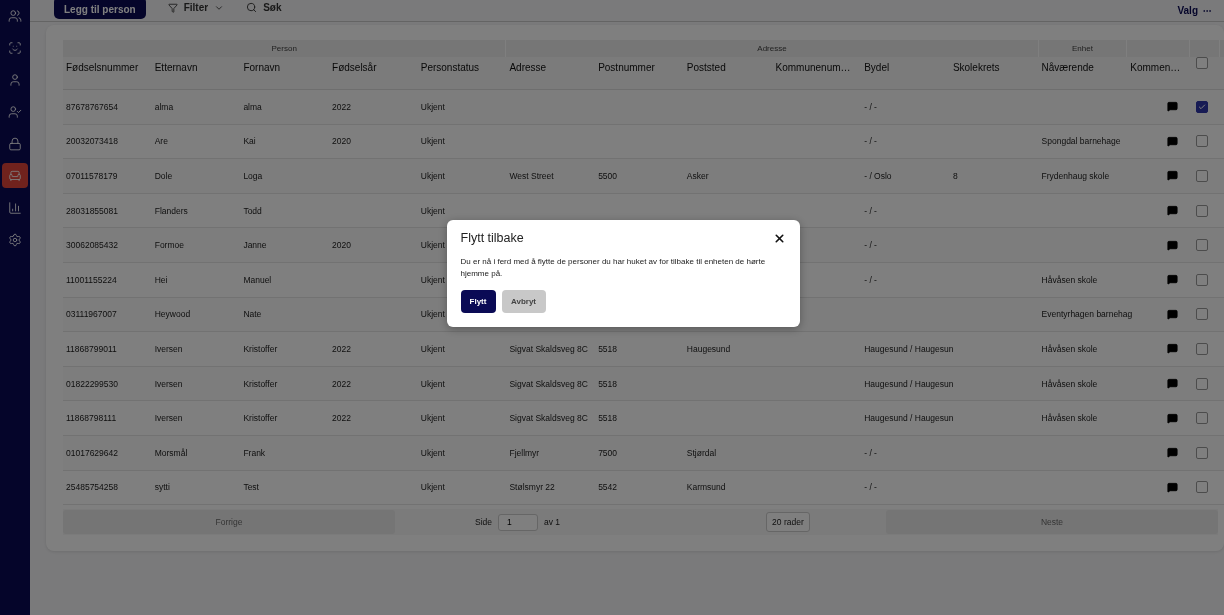 The height and width of the screenshot is (615, 1224). I want to click on table-cell: Eventyrhagen barnehag, so click(1087, 314).